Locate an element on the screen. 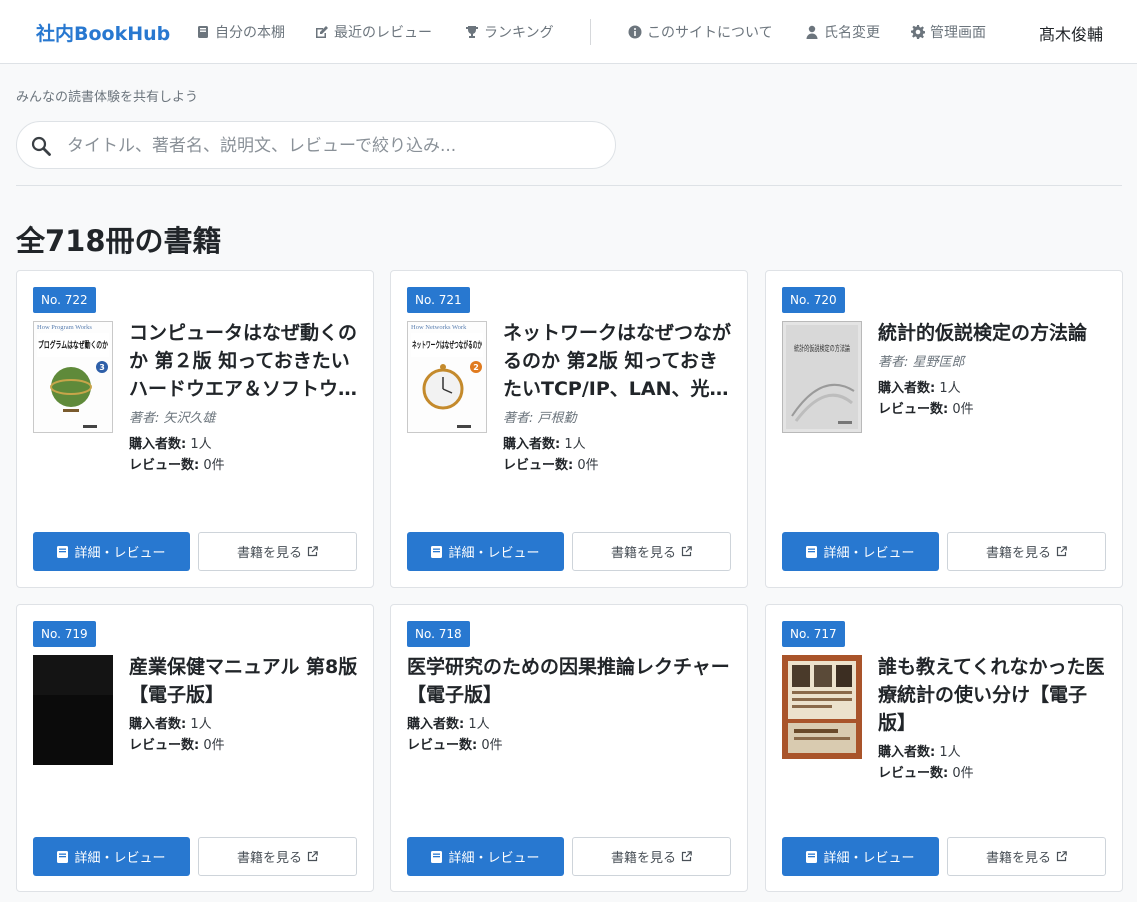  book-info: 産業保健マニュアル 第8版【電子版】 購入者数: 1人 レビュー数: 0件 is located at coordinates (245, 704).